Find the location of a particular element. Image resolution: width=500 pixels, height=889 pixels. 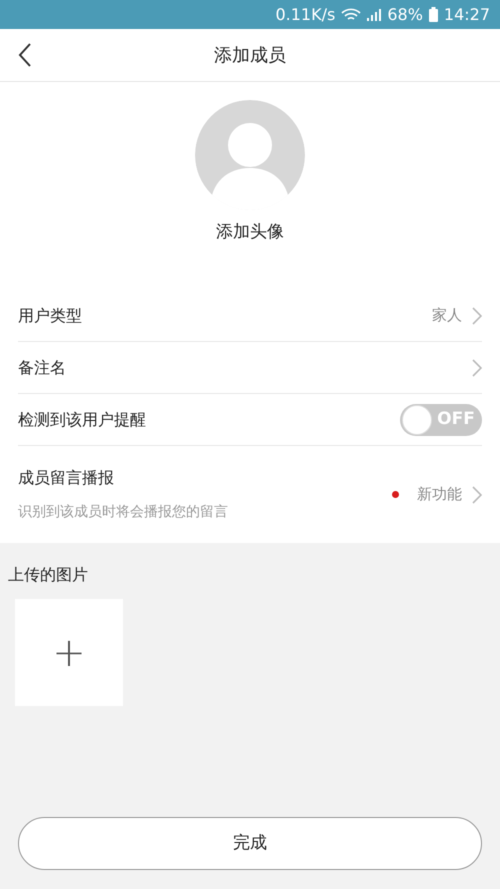

row-label: 检测到该用户提醒 is located at coordinates (82, 419).